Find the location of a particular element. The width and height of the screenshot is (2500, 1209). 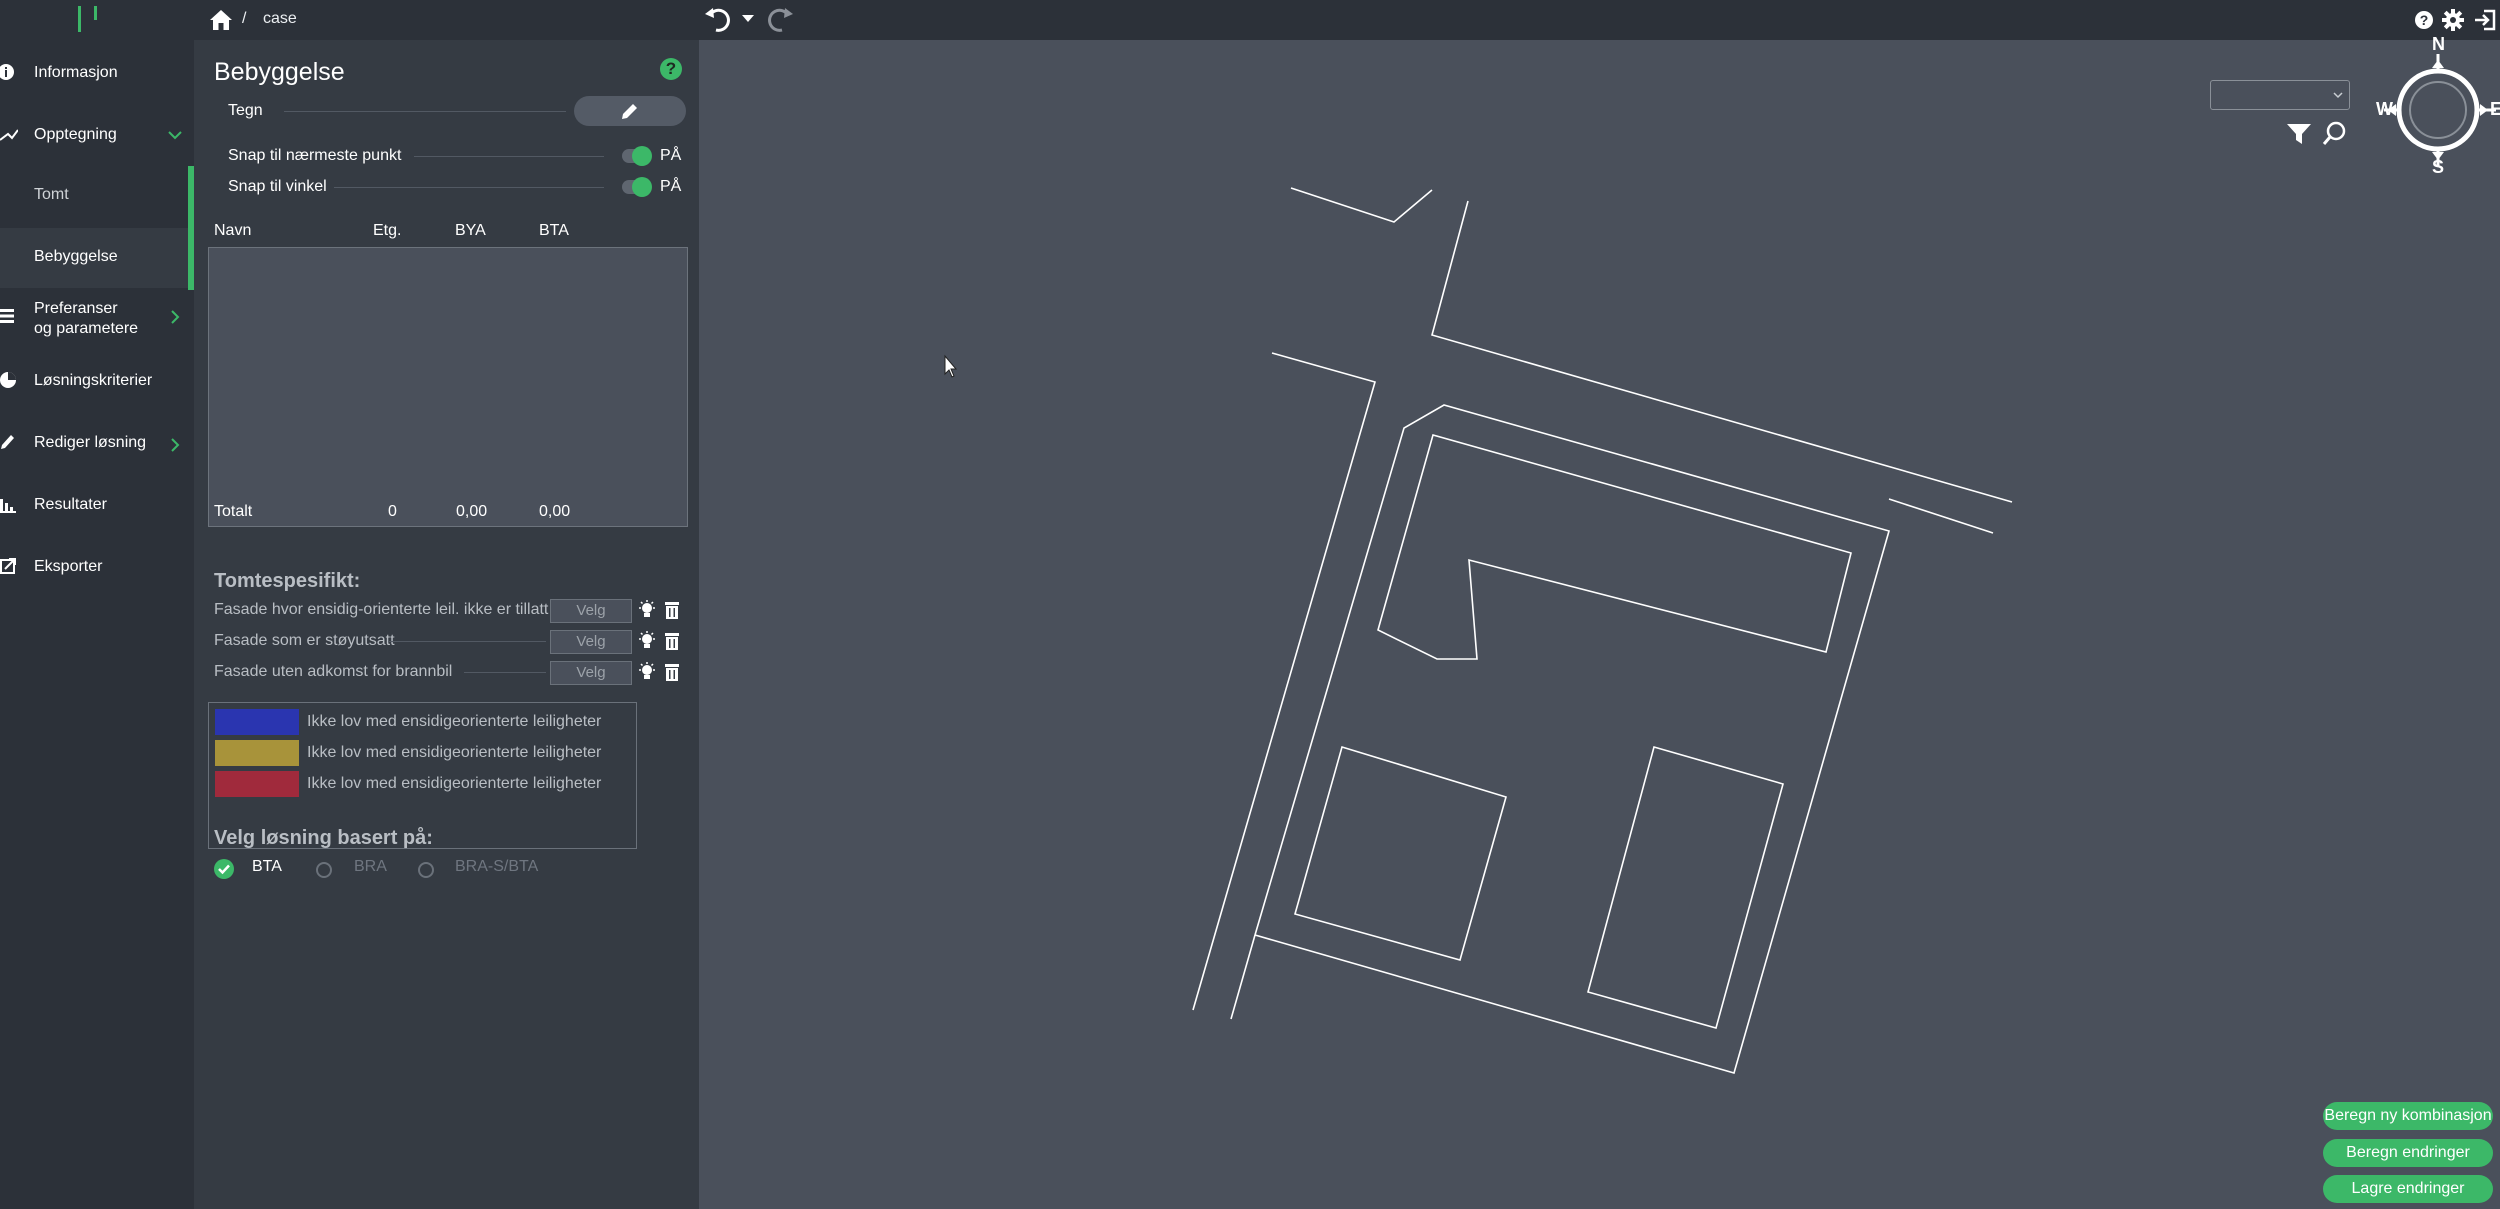

draw-button is located at coordinates (630, 111).